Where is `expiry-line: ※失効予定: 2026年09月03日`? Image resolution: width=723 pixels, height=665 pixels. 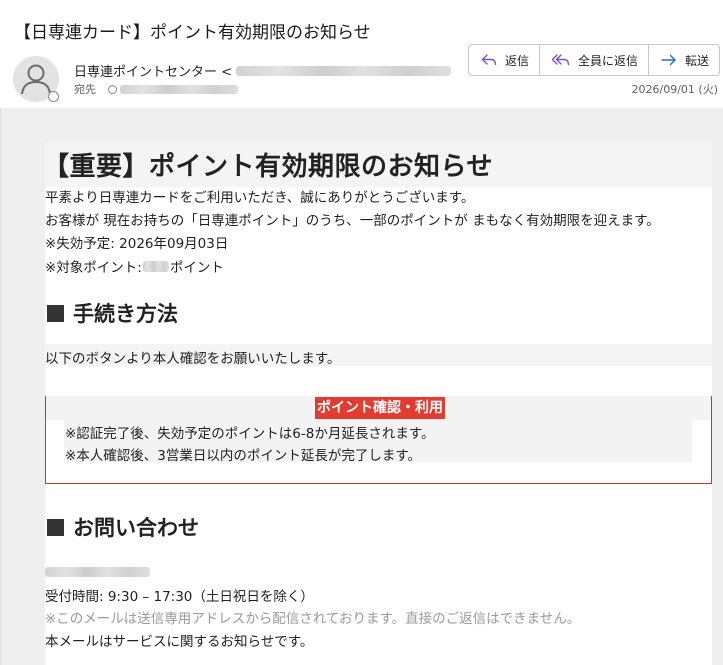
expiry-line: ※失効予定: 2026年09月03日 is located at coordinates (137, 244).